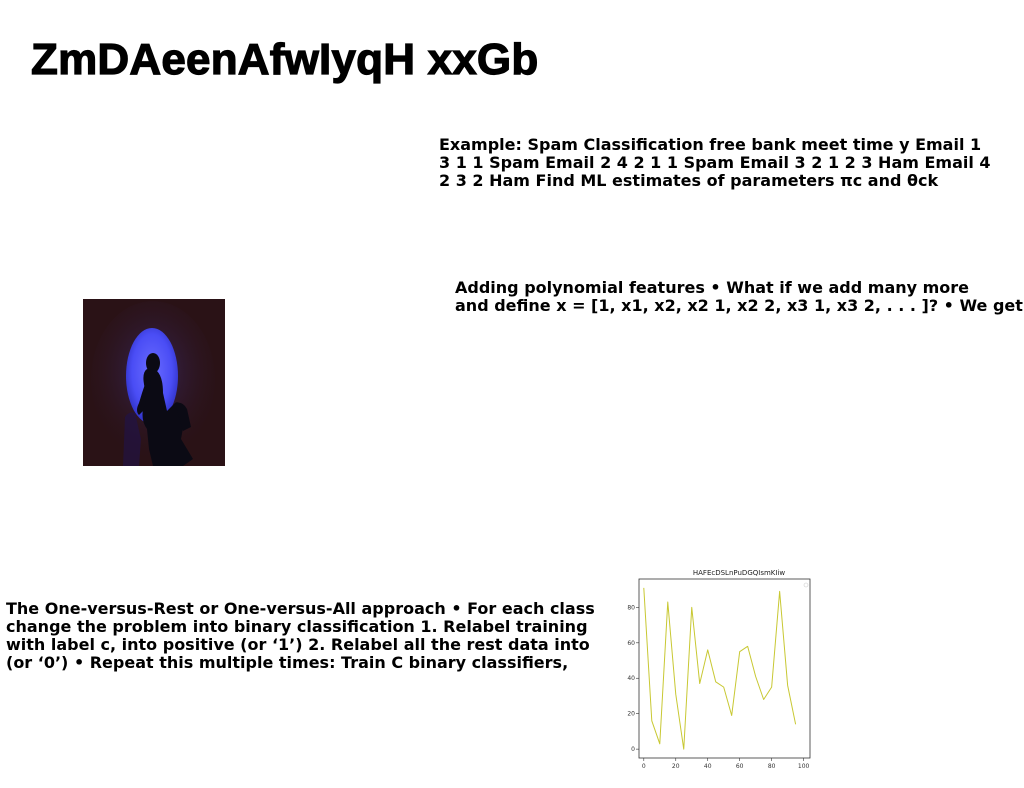 The width and height of the screenshot is (1024, 788). Describe the element at coordinates (631, 643) in the screenshot. I see `y-tick-label: 60` at that location.